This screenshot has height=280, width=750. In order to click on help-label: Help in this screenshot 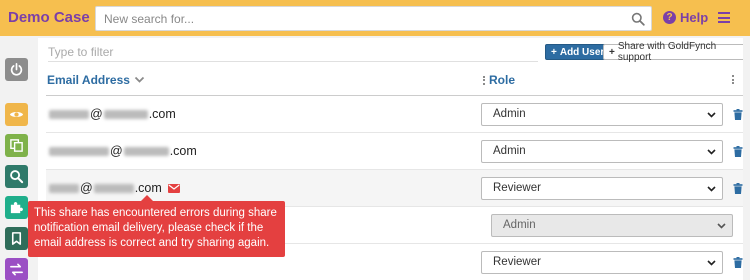, I will do `click(694, 17)`.